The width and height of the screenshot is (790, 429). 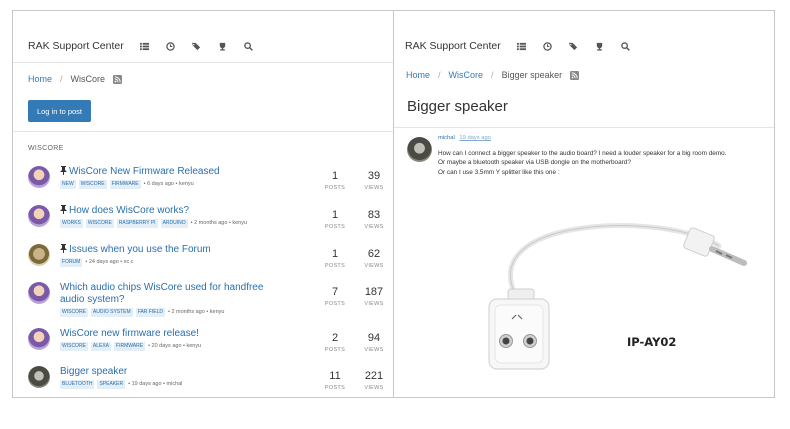 I want to click on tag: RASPBERRY PI, so click(x=137, y=223).